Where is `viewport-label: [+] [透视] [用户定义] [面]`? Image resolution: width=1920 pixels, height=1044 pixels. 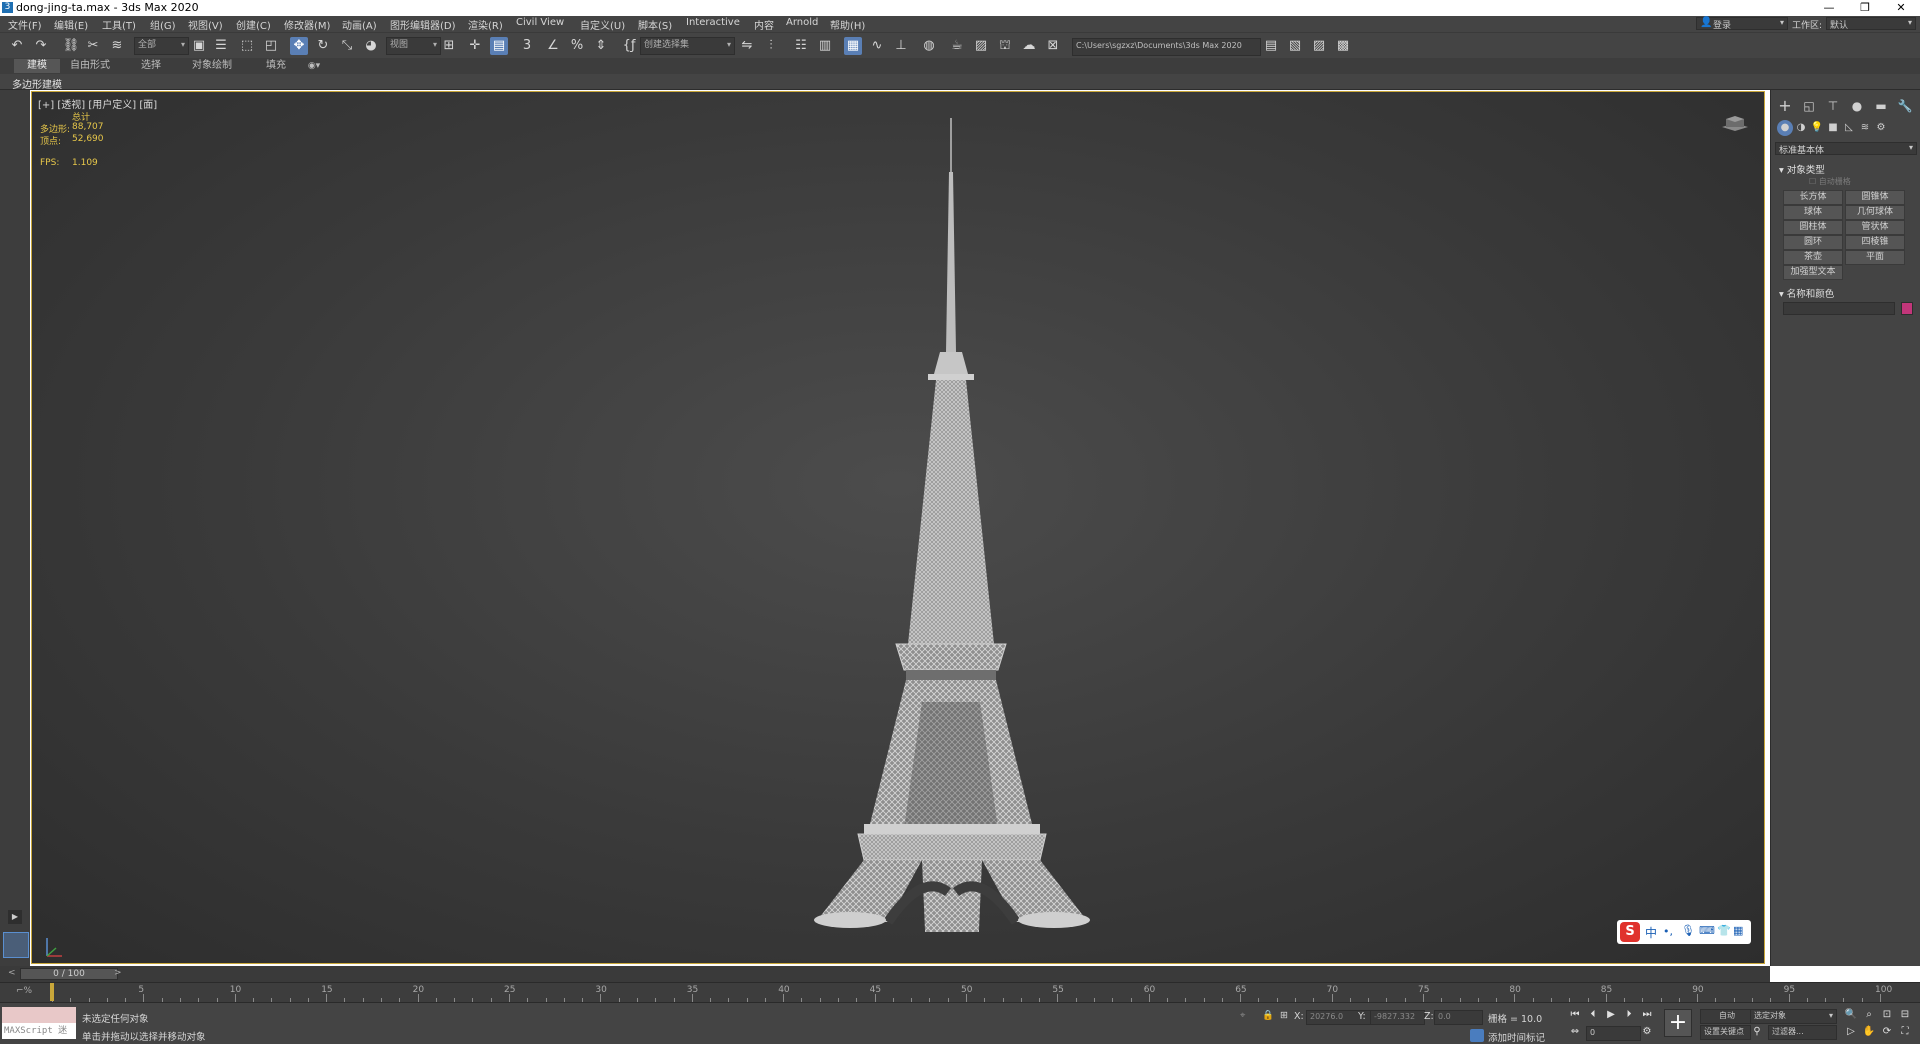 viewport-label: [+] [透视] [用户定义] [面] is located at coordinates (97, 103).